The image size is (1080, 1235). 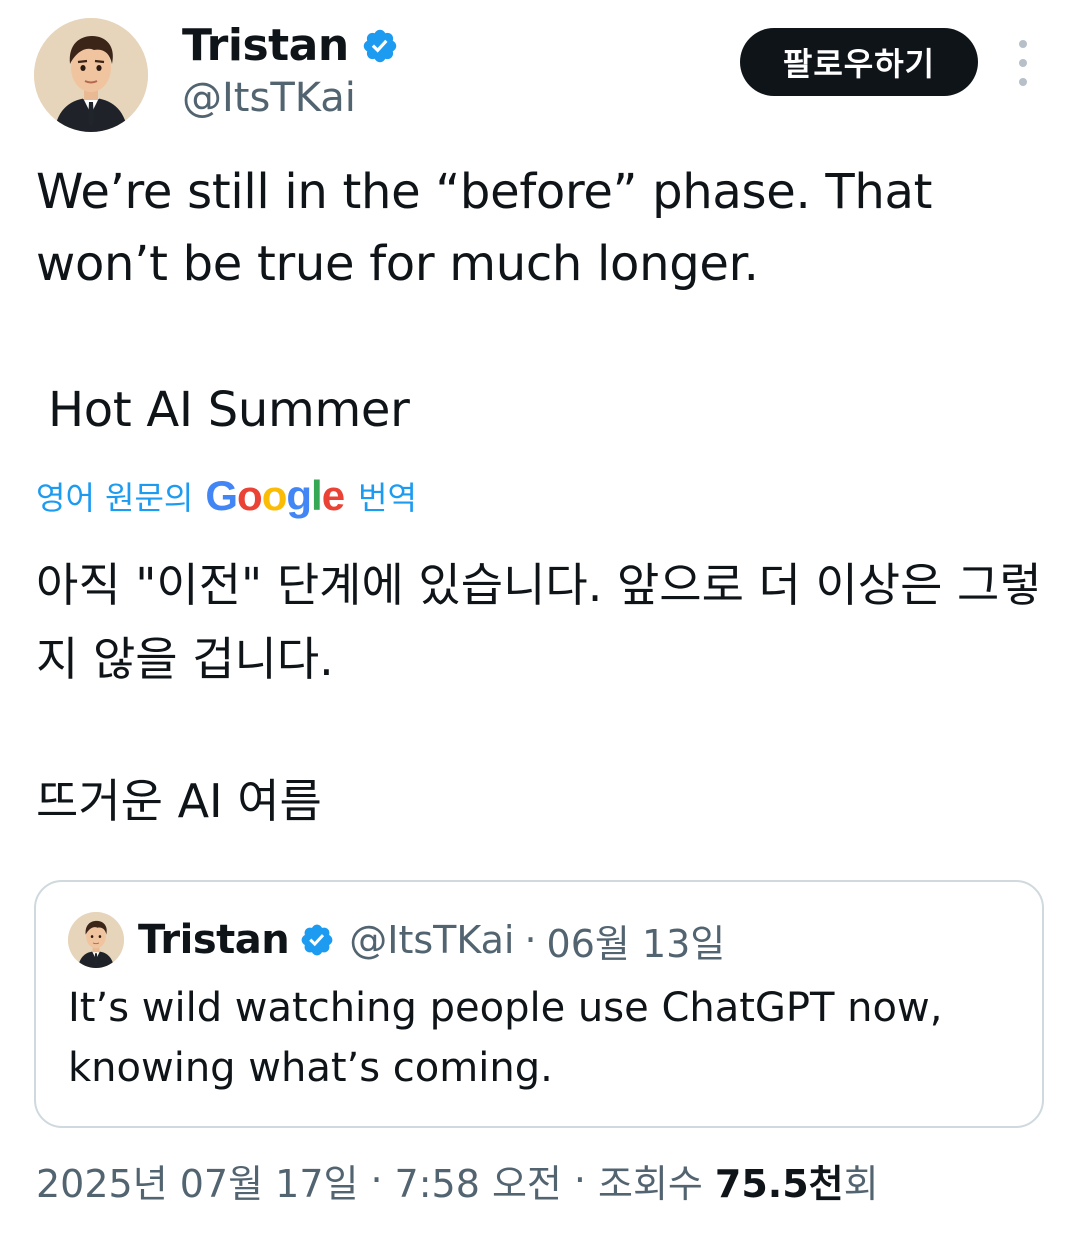 I want to click on author-name-row: Tristan, so click(x=290, y=46).